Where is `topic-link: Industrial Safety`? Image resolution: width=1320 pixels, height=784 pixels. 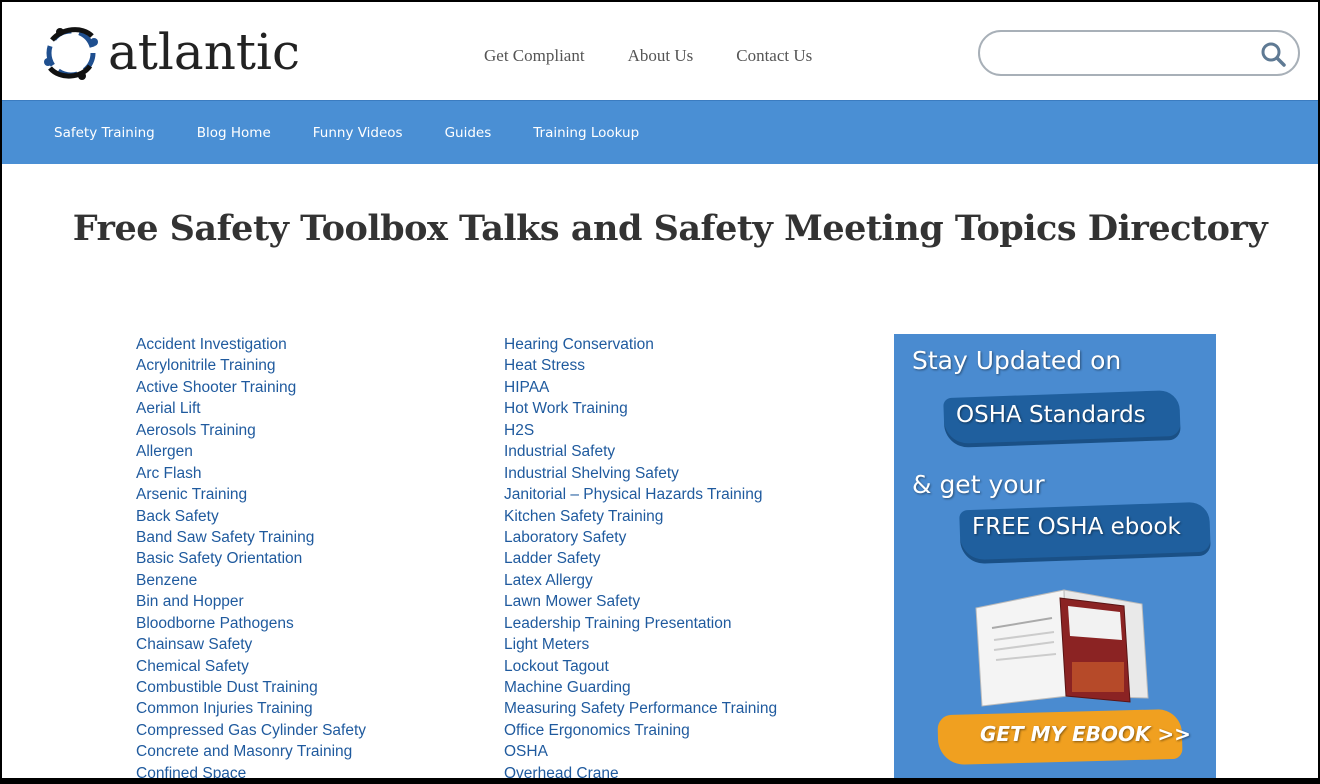
topic-link: Industrial Safety is located at coordinates (640, 451).